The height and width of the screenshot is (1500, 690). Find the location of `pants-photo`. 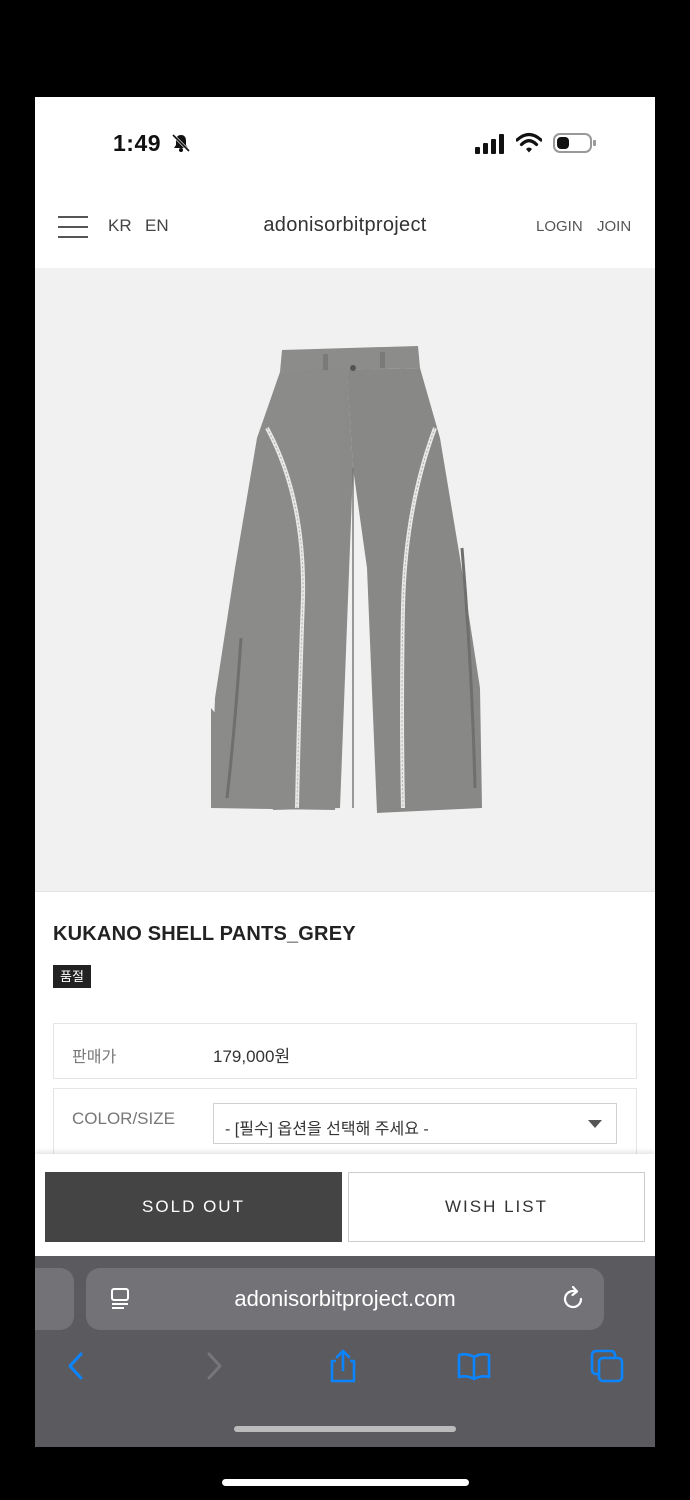

pants-photo is located at coordinates (346, 579).